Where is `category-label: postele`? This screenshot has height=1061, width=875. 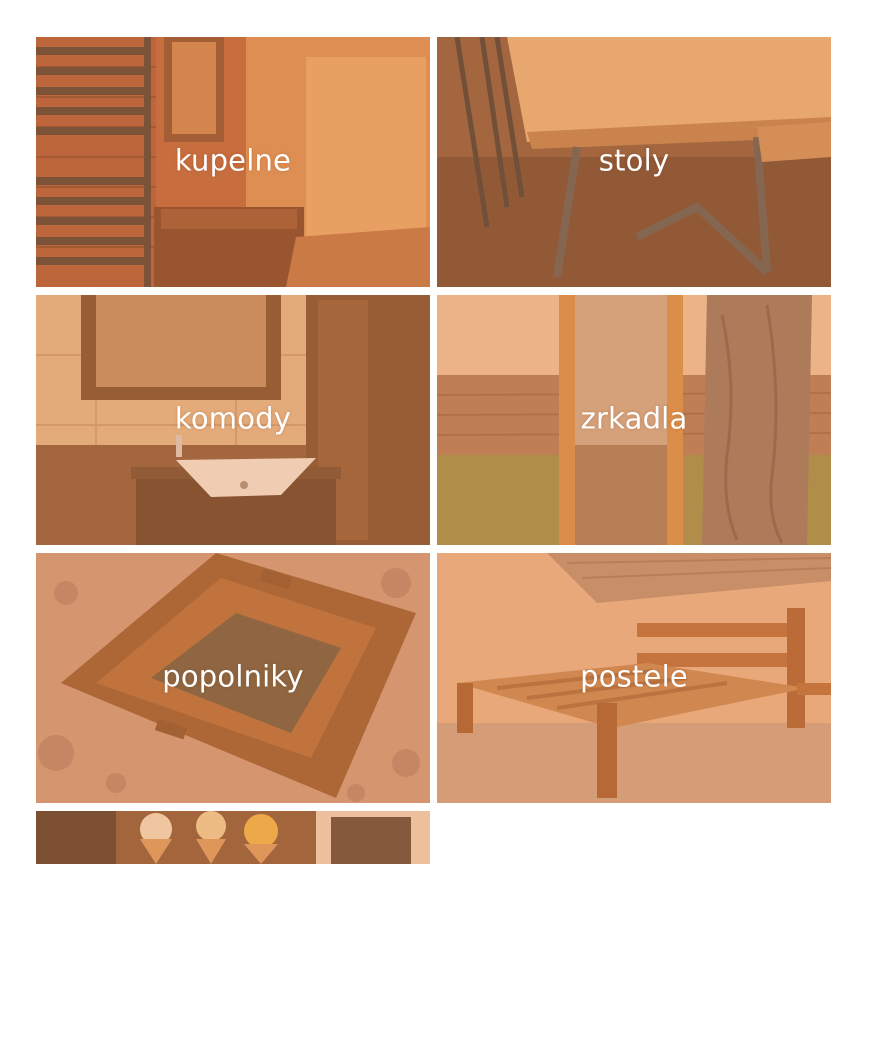 category-label: postele is located at coordinates (634, 676).